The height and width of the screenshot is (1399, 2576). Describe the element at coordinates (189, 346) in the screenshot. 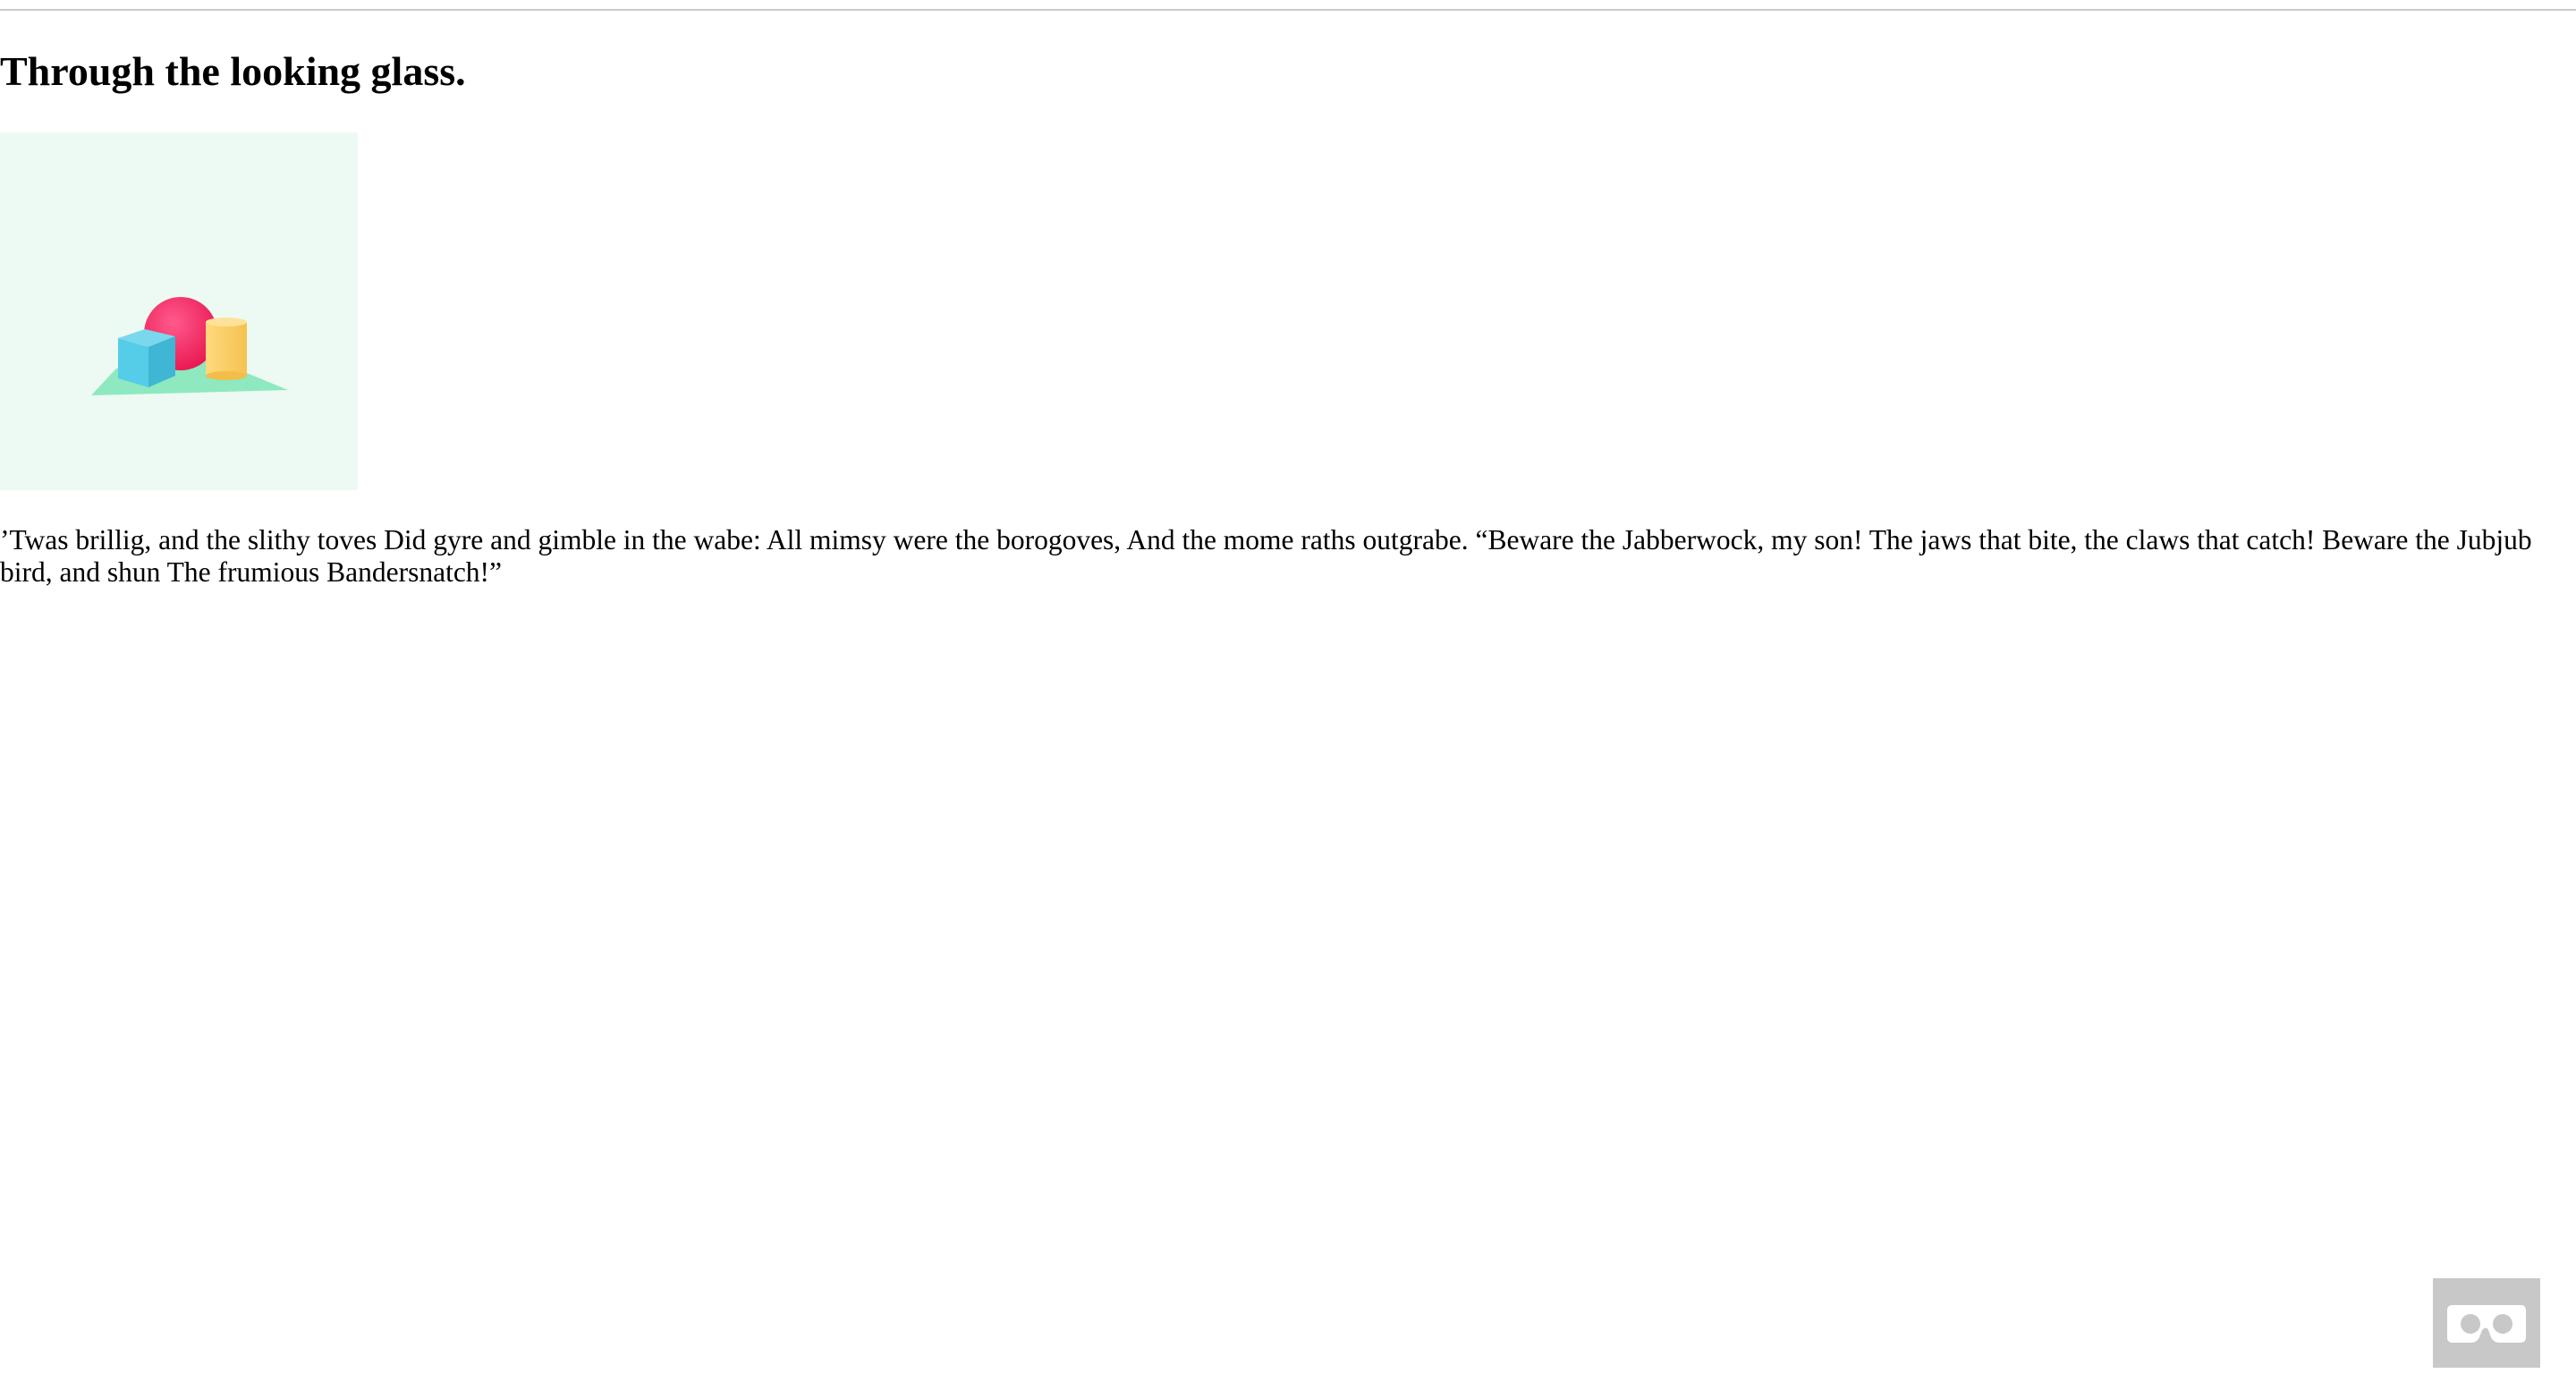

I see `scene-illustration` at that location.